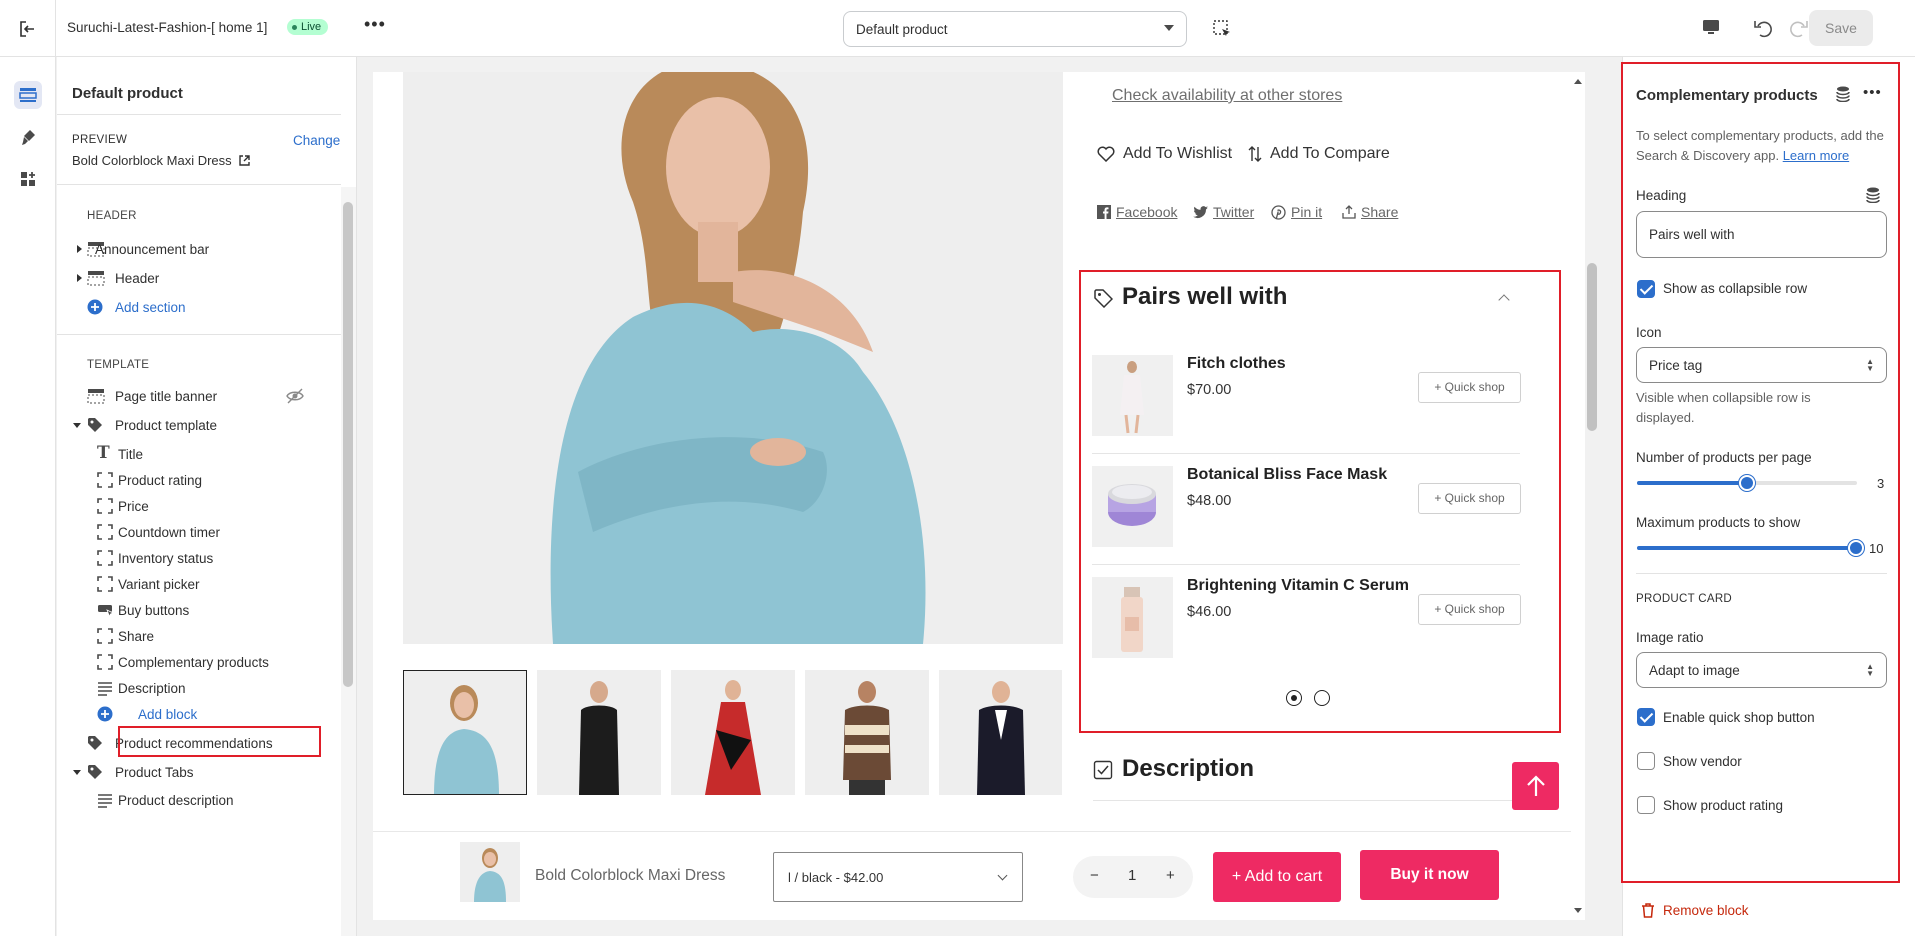 This screenshot has width=1915, height=936. Describe the element at coordinates (1298, 586) in the screenshot. I see `product-name: Brightening Vitamin C Serum` at that location.